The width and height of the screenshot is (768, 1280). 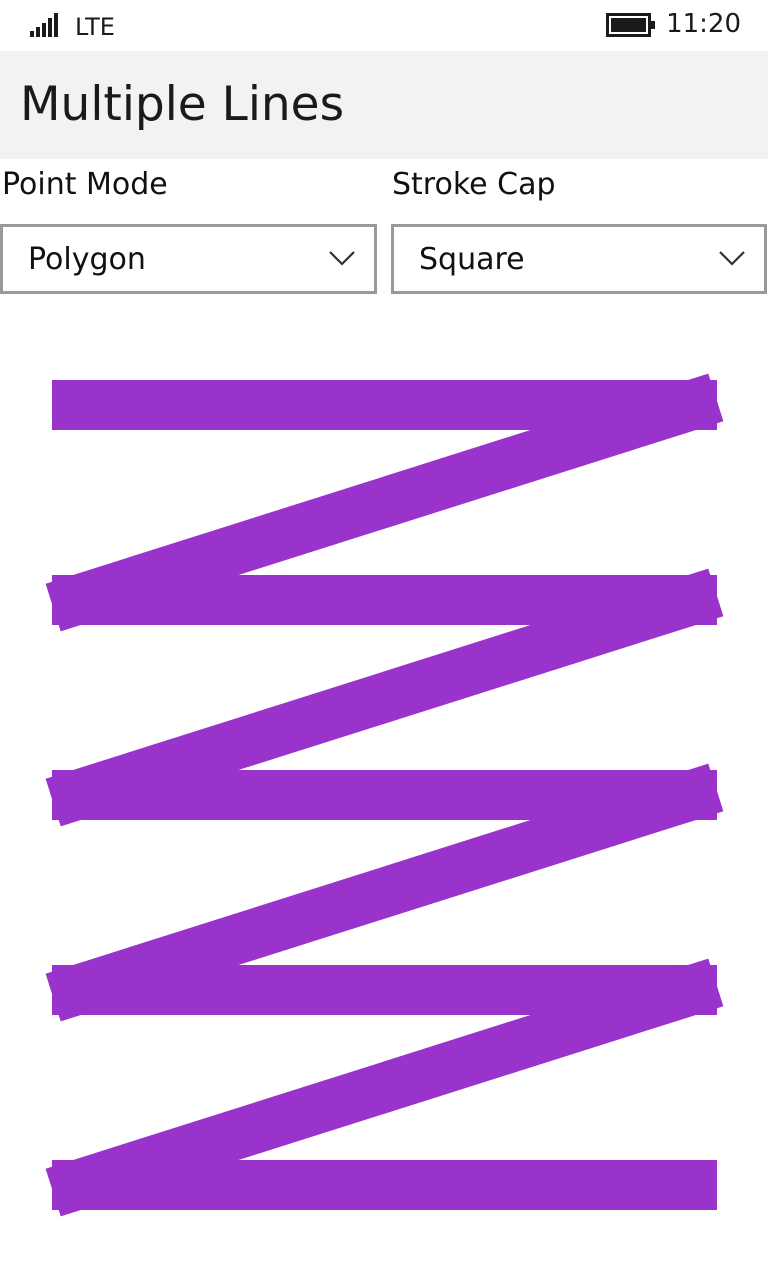 What do you see at coordinates (474, 184) in the screenshot?
I see `stroke-cap-label: Stroke Cap` at bounding box center [474, 184].